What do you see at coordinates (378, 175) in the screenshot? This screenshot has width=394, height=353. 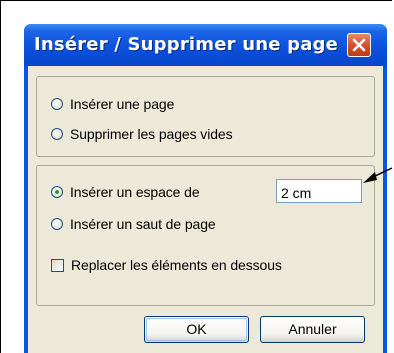 I see `arrow-left-icon` at bounding box center [378, 175].